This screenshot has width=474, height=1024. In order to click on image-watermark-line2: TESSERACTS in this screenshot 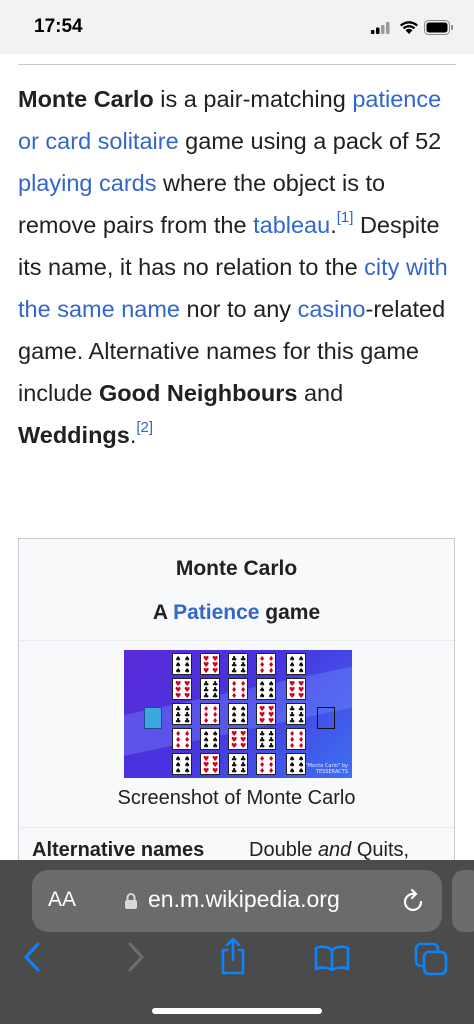, I will do `click(331, 772)`.